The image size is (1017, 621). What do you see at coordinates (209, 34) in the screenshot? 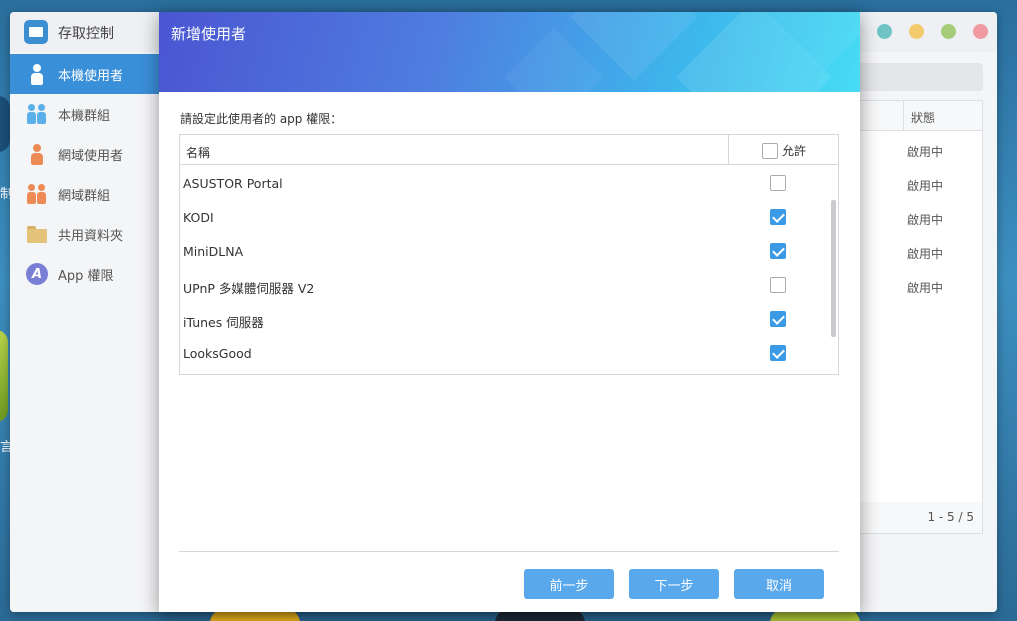
I see `dialog-title: 新增使用者` at bounding box center [209, 34].